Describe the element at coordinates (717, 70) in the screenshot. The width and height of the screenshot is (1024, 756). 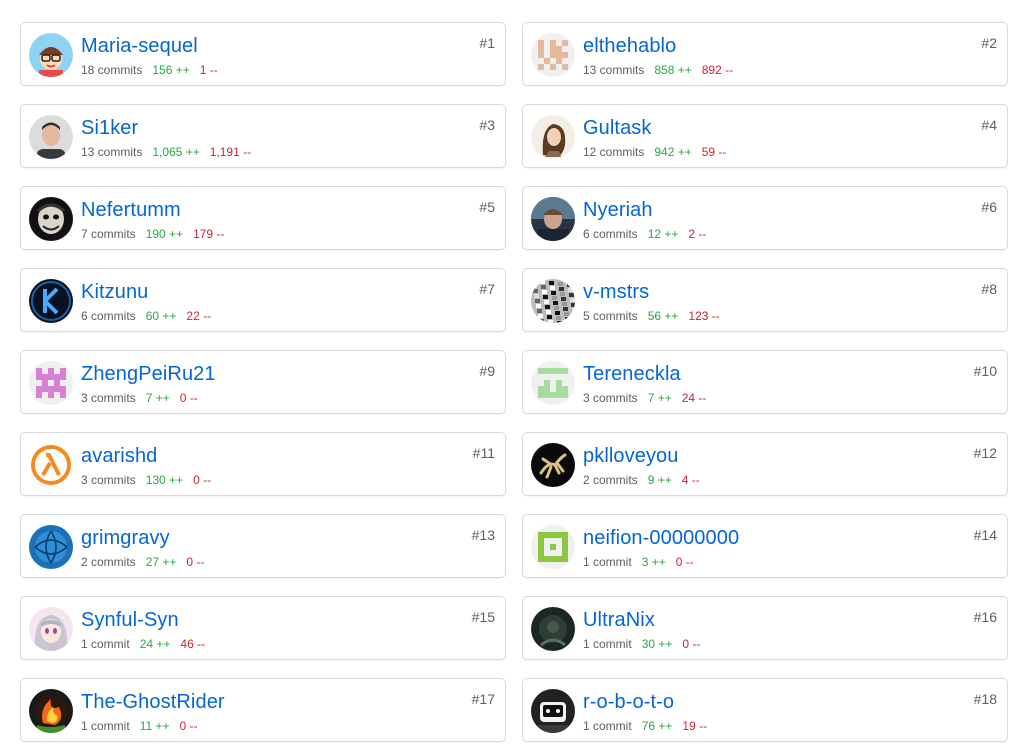
I see `deletions-count: 892 --` at that location.